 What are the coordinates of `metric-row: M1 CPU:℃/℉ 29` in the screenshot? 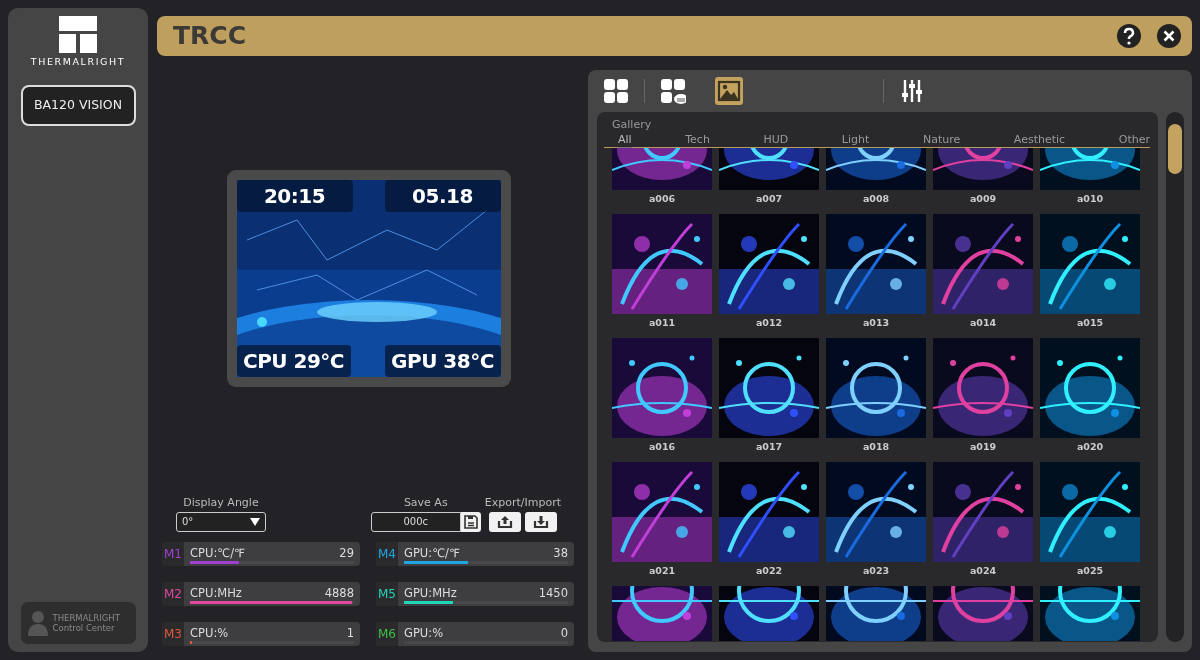 It's located at (261, 553).